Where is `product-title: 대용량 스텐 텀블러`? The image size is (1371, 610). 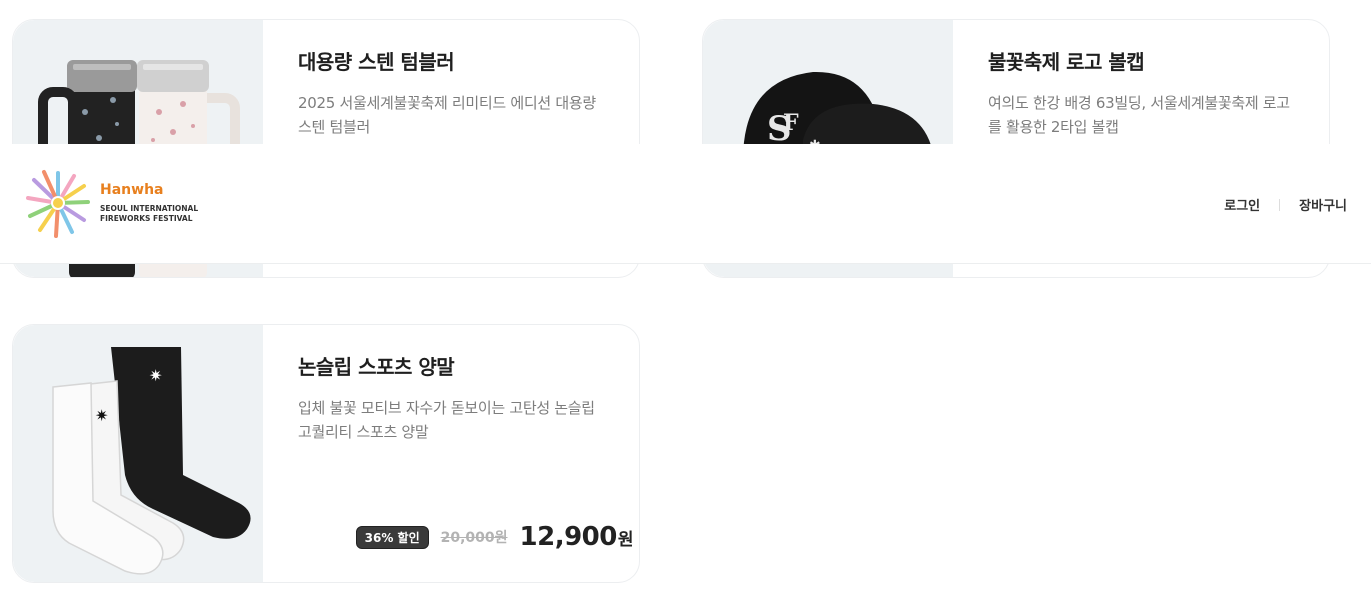 product-title: 대용량 스텐 텀블러 is located at coordinates (453, 60).